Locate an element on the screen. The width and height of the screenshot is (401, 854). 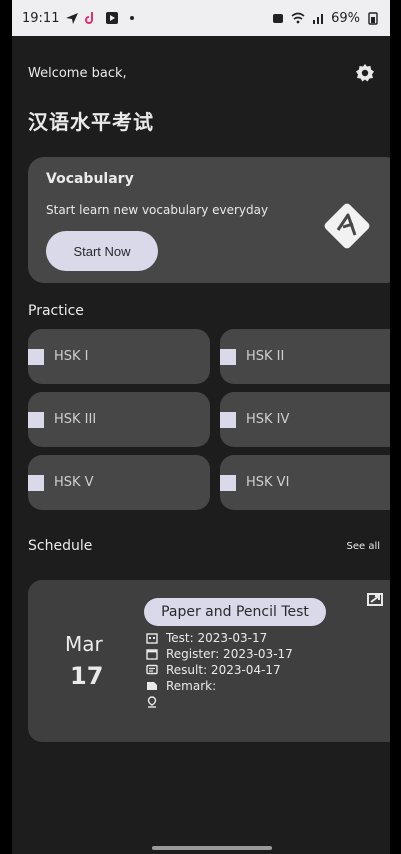
open-card-icon is located at coordinates (375, 599).